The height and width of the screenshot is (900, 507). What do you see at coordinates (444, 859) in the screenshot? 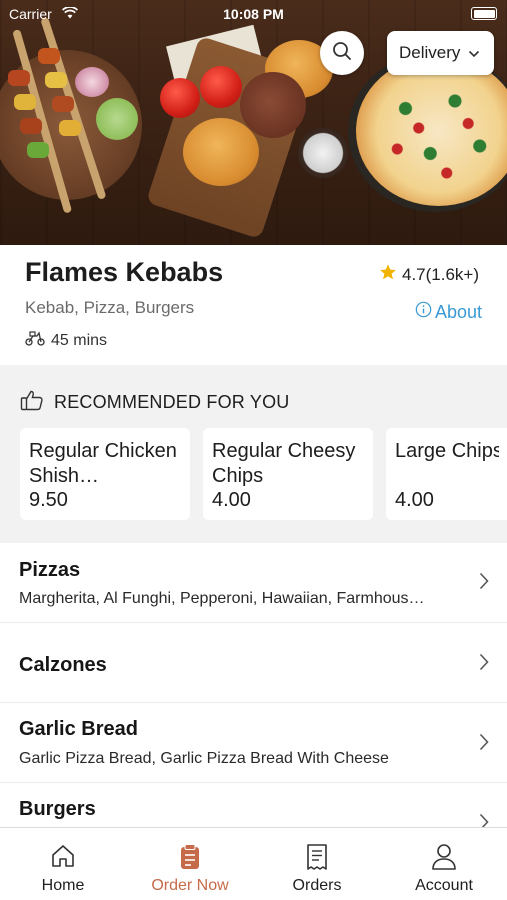
I see `user-icon` at bounding box center [444, 859].